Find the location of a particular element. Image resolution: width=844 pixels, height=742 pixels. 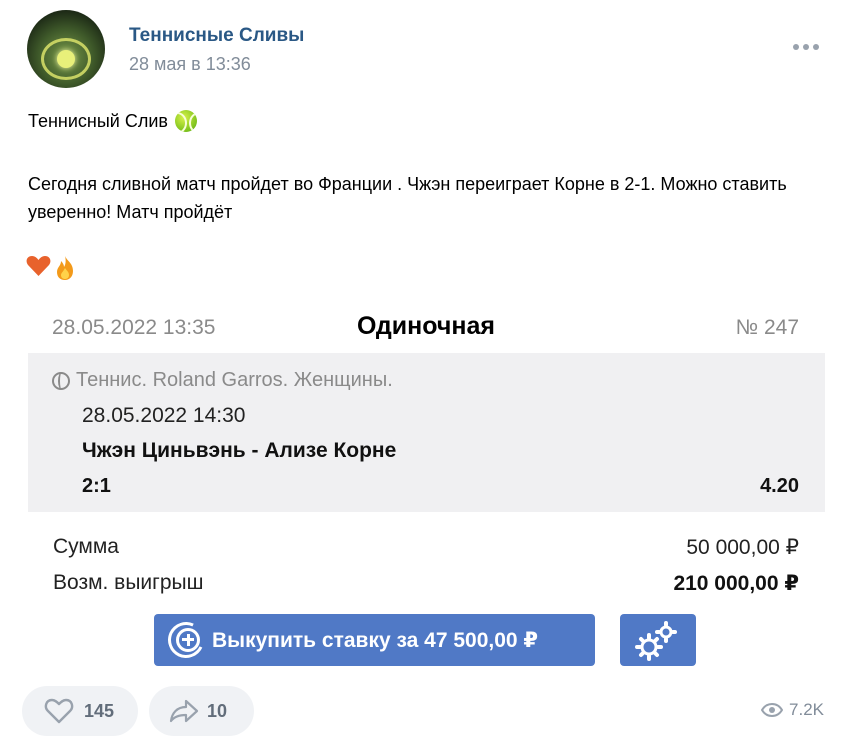

post-title: Теннисный Слив is located at coordinates (112, 121).